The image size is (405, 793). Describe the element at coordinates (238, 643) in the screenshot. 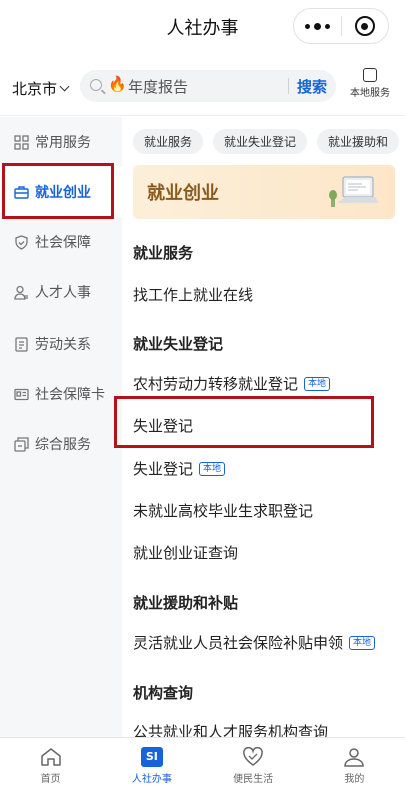

I see `list-item-label: 灵活就业人员社会保险补贴申领` at that location.